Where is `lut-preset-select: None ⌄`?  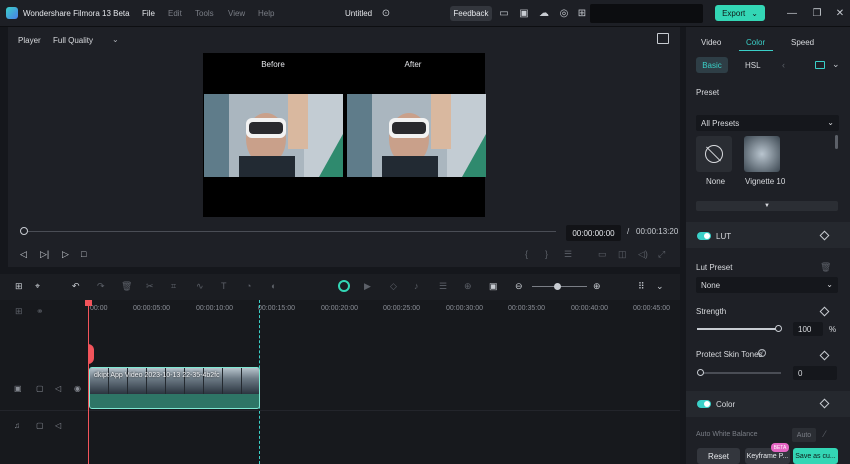
lut-preset-select: None ⌄ is located at coordinates (767, 285).